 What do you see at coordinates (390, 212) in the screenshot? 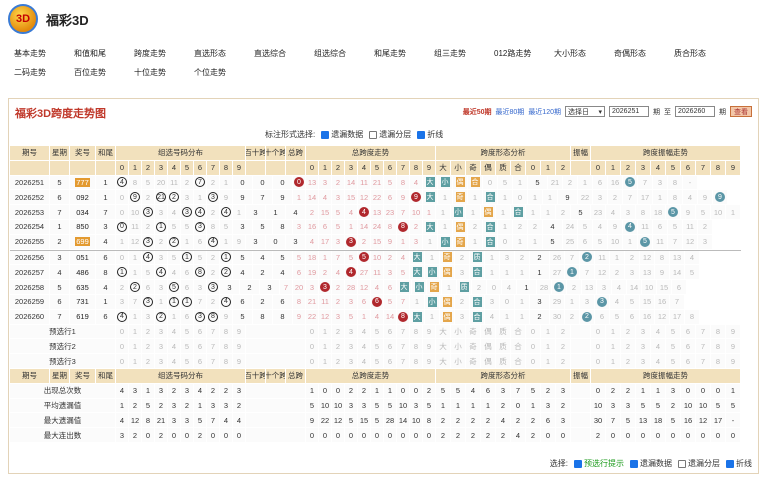
I see `span-trend-cell: 23` at bounding box center [390, 212].